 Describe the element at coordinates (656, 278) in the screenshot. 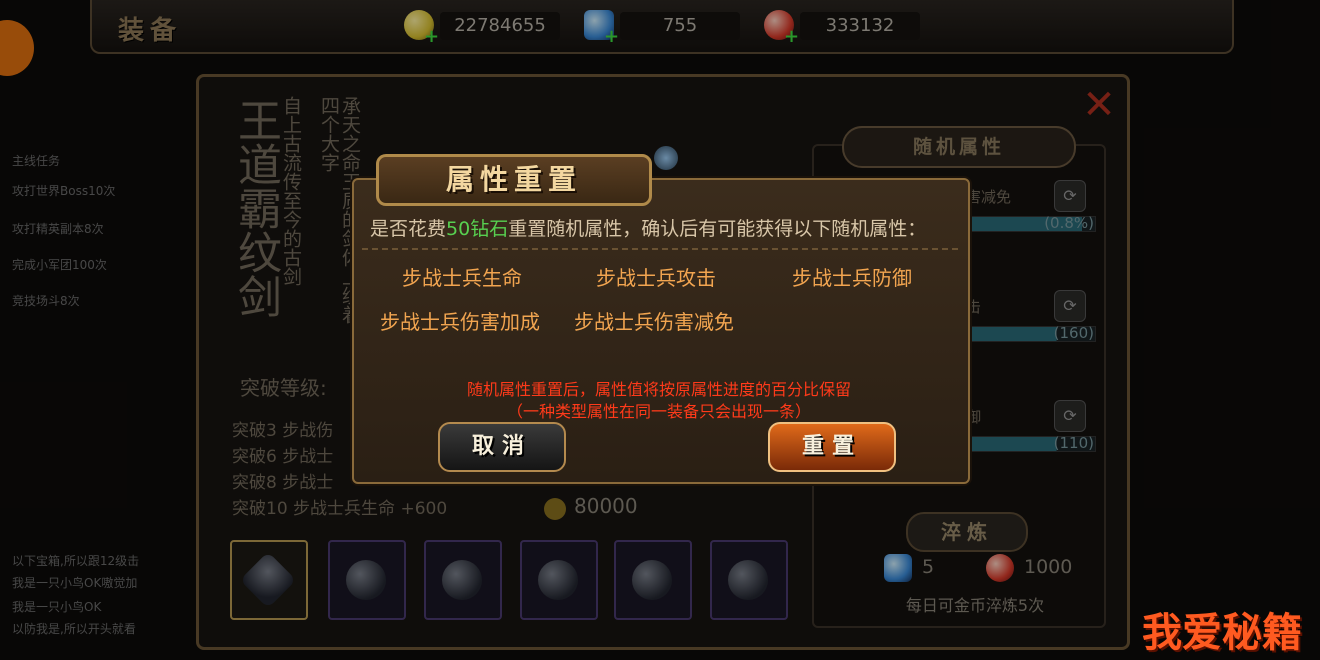

I see `attribute-option: 步战士兵攻击` at that location.